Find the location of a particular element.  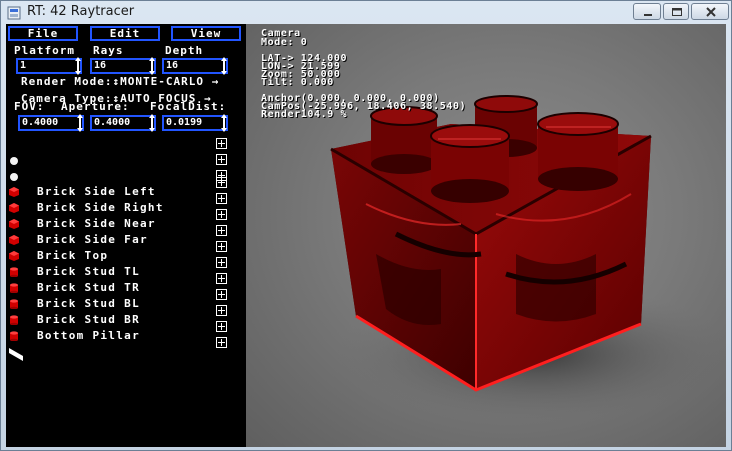

list-item: Brick Stud TR is located at coordinates (121, 284).